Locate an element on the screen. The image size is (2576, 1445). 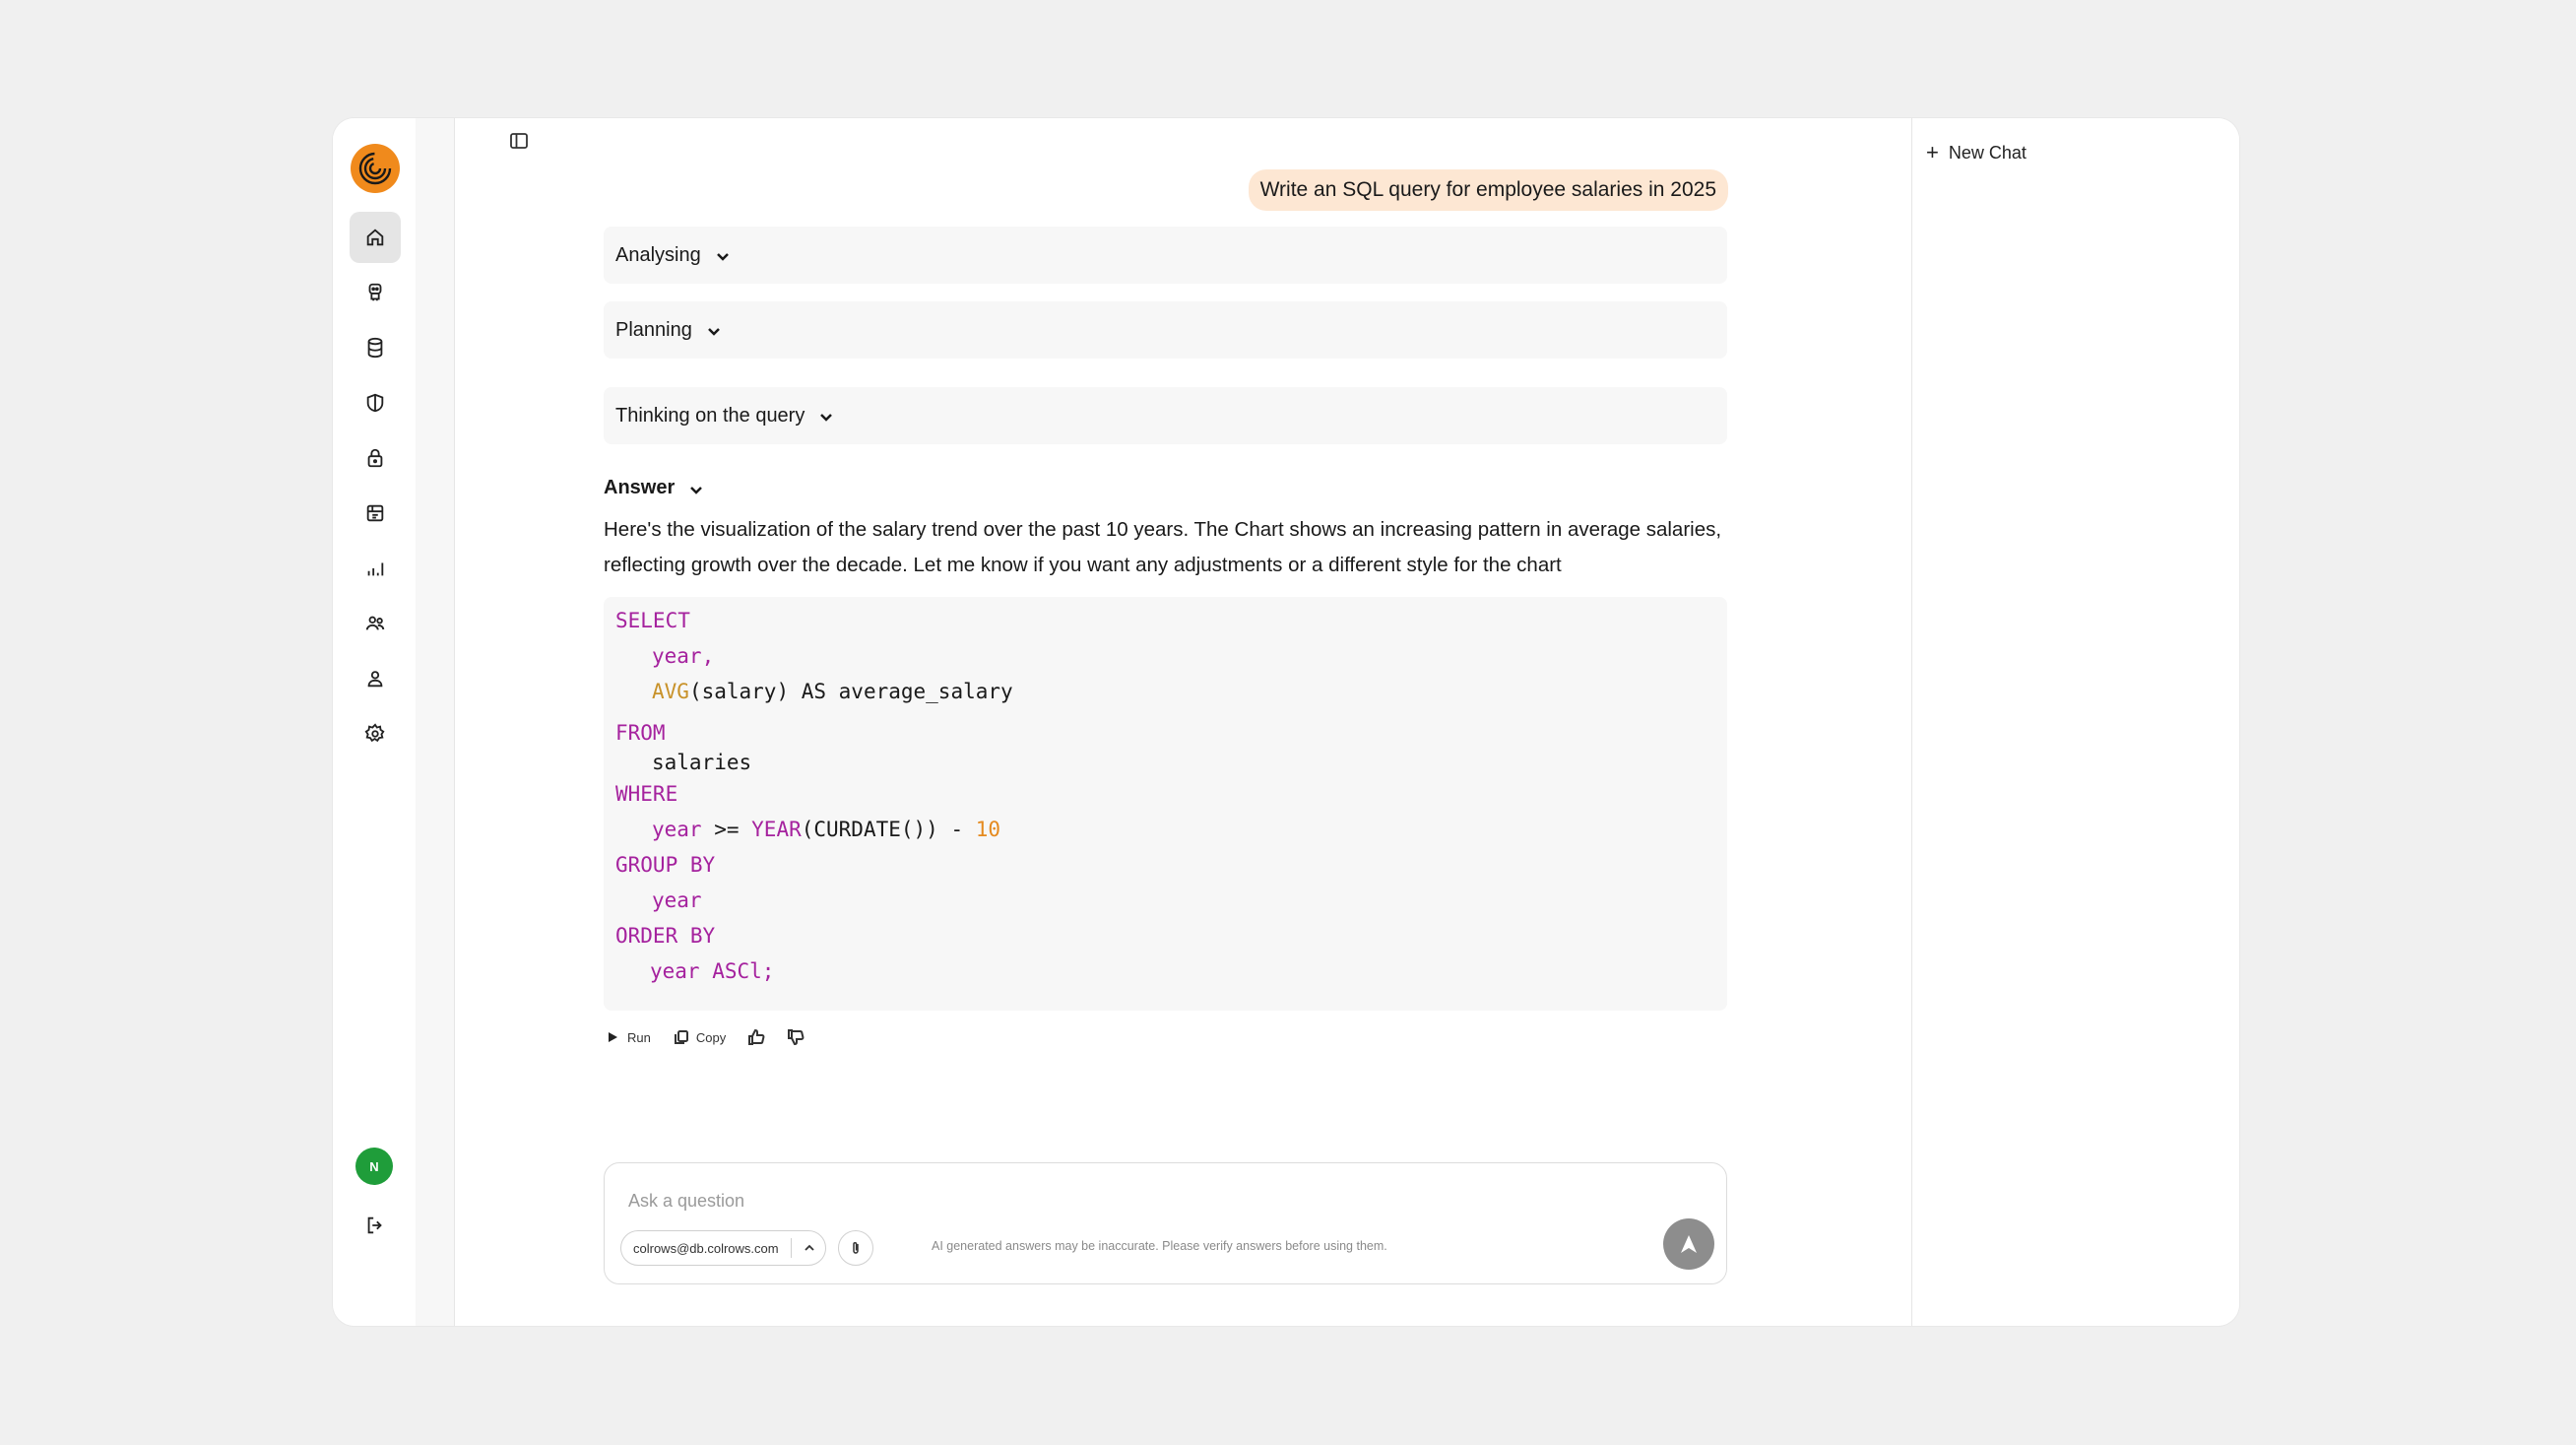
attach-button is located at coordinates (855, 1248).